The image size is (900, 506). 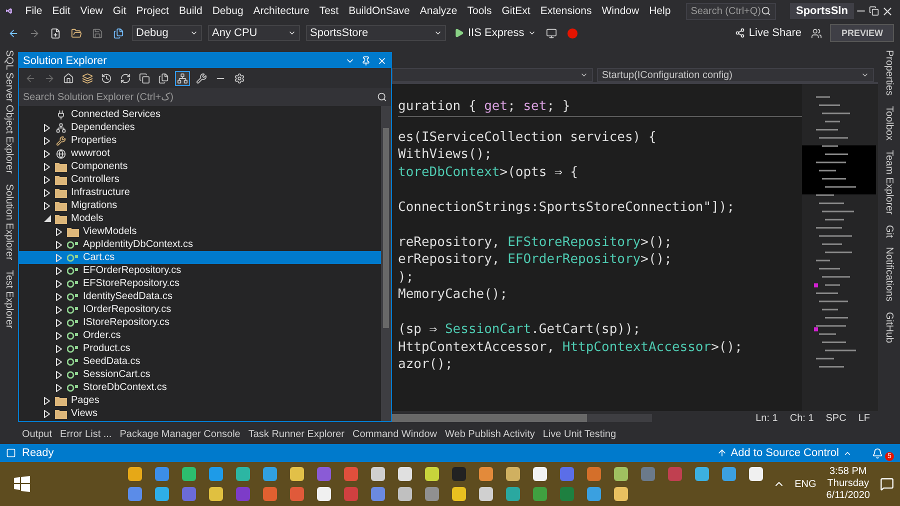 I want to click on tree-item: Order.cs, so click(x=200, y=335).